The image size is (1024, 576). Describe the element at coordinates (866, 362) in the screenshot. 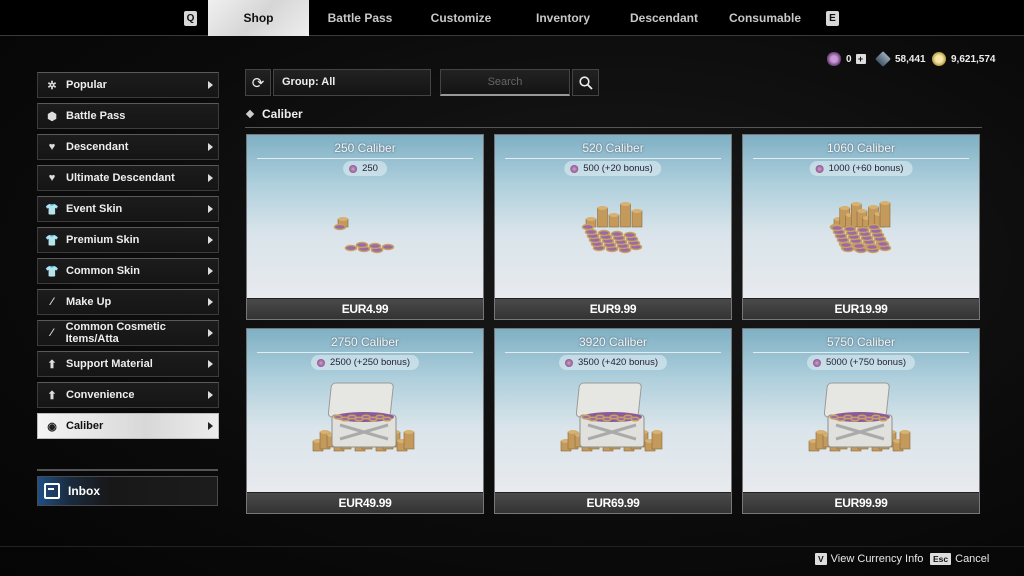

I see `caliber-amount: 5000 (+750 bonus)` at that location.